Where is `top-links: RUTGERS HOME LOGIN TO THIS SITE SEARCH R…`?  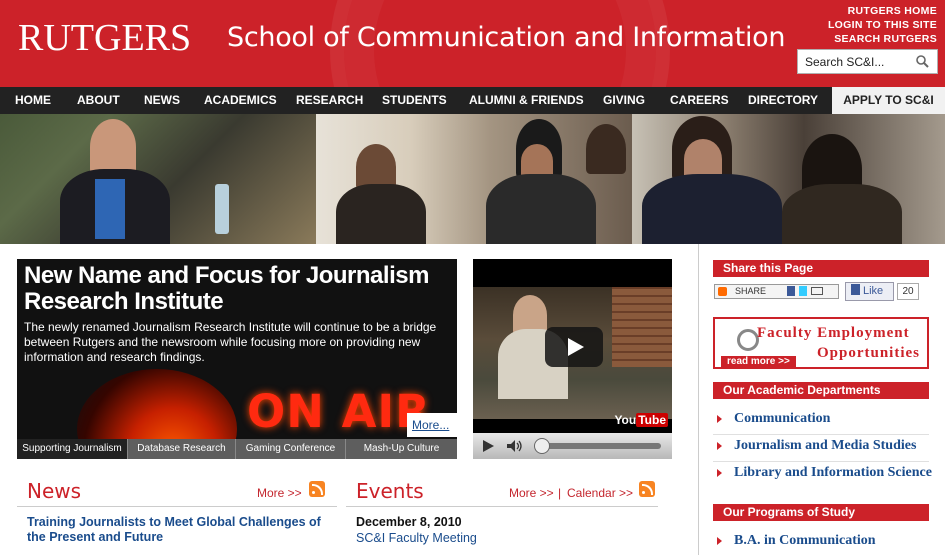
top-links: RUTGERS HOME LOGIN TO THIS SITE SEARCH R… is located at coordinates (882, 25).